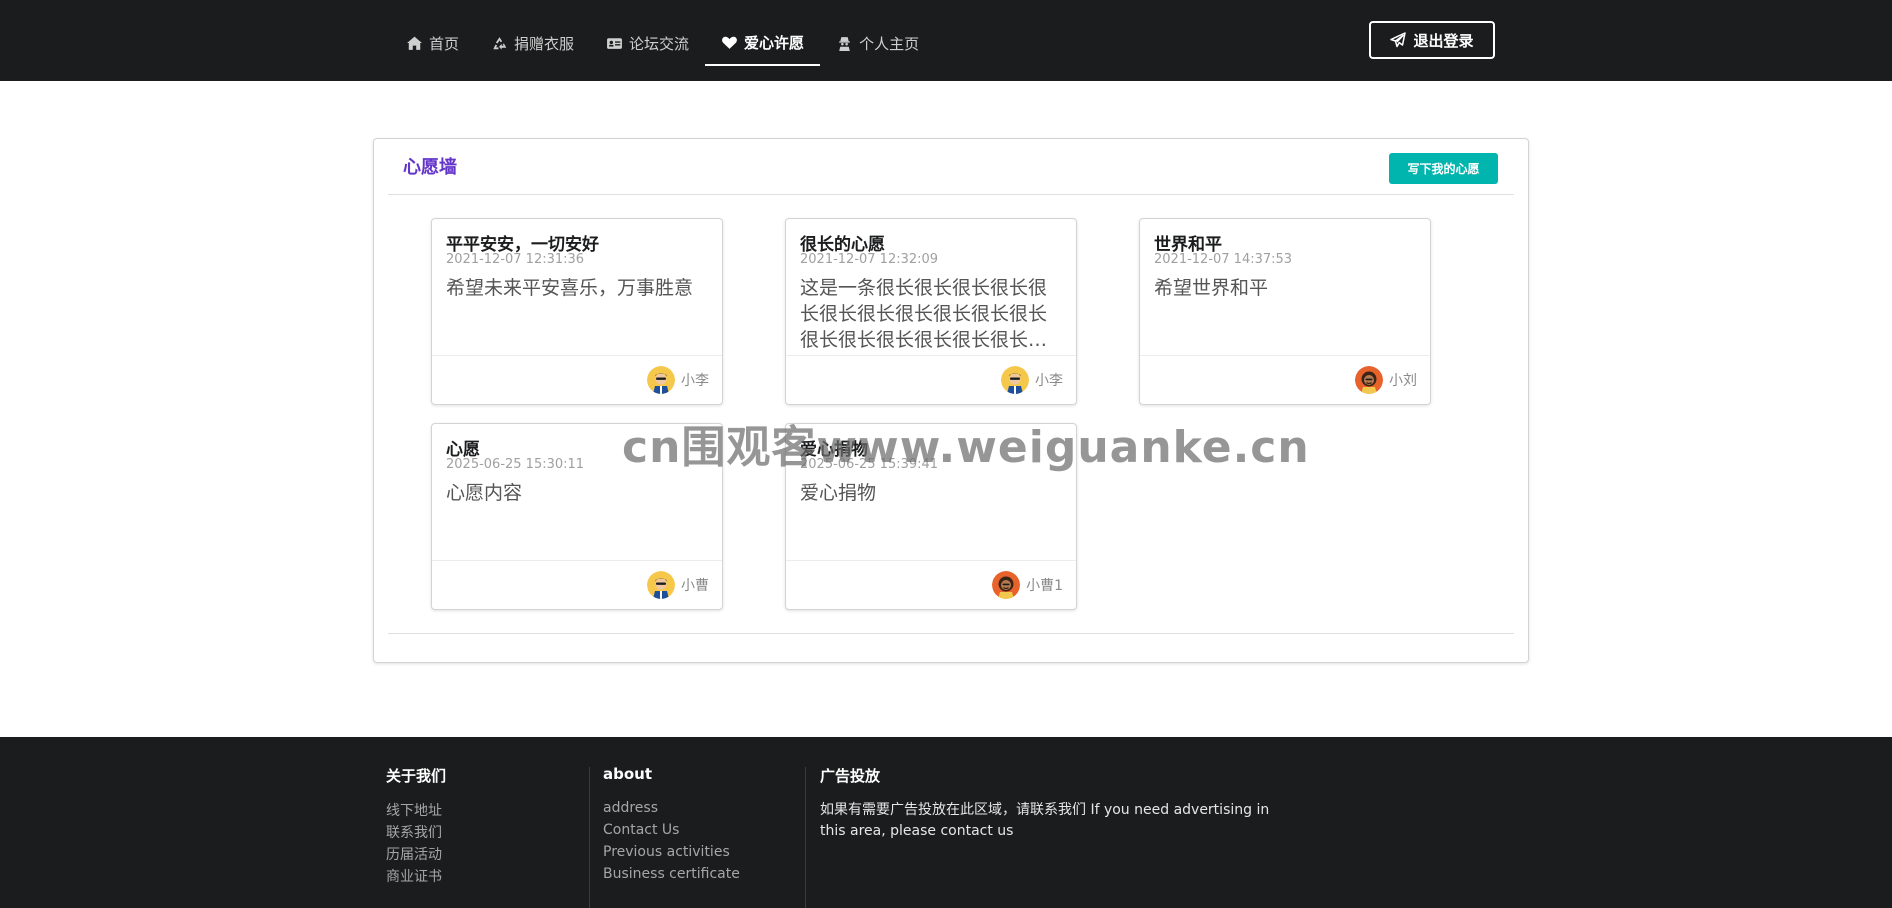 This screenshot has width=1892, height=908. Describe the element at coordinates (430, 167) in the screenshot. I see `page-title: 心愿墙` at that location.